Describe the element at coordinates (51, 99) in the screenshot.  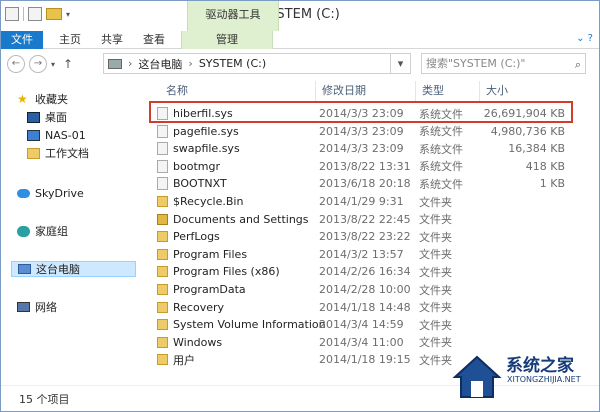
I see `nav-item-label: 收藏夹` at that location.